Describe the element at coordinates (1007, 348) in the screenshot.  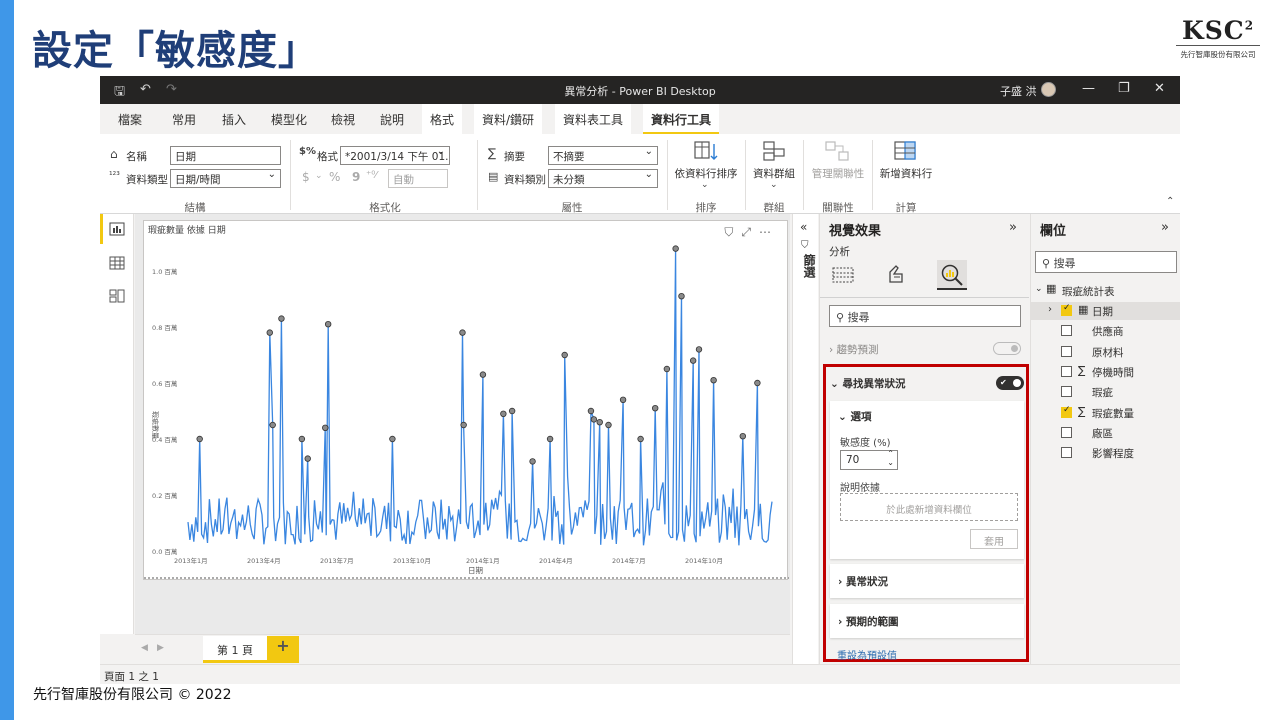
I see `forecast-toggle` at that location.